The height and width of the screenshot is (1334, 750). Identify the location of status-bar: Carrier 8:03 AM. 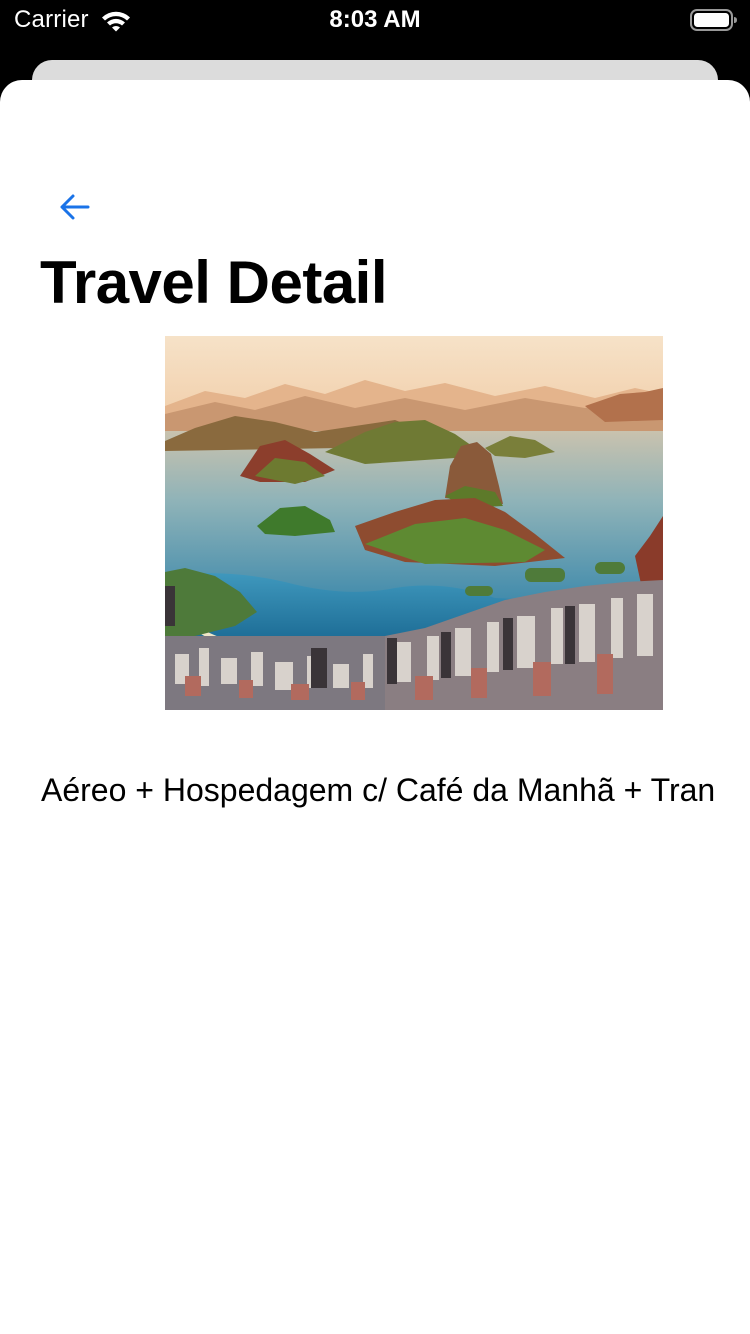
(375, 20).